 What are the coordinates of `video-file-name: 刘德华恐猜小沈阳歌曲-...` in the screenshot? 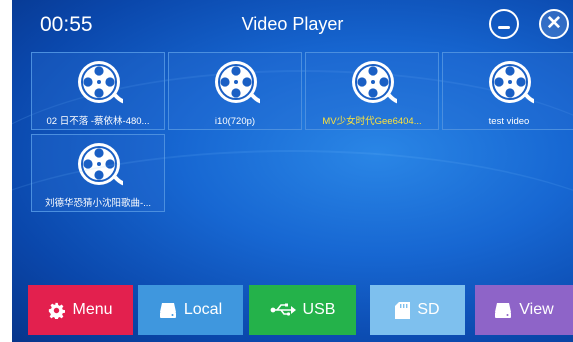 It's located at (98, 203).